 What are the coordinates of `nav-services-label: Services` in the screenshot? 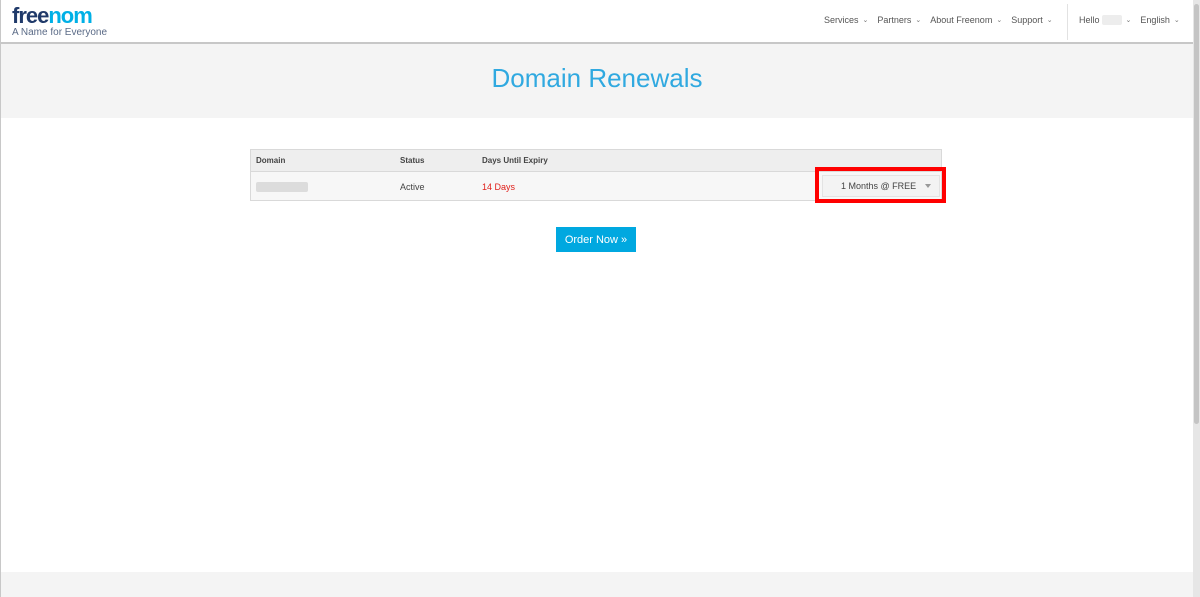 It's located at (841, 20).